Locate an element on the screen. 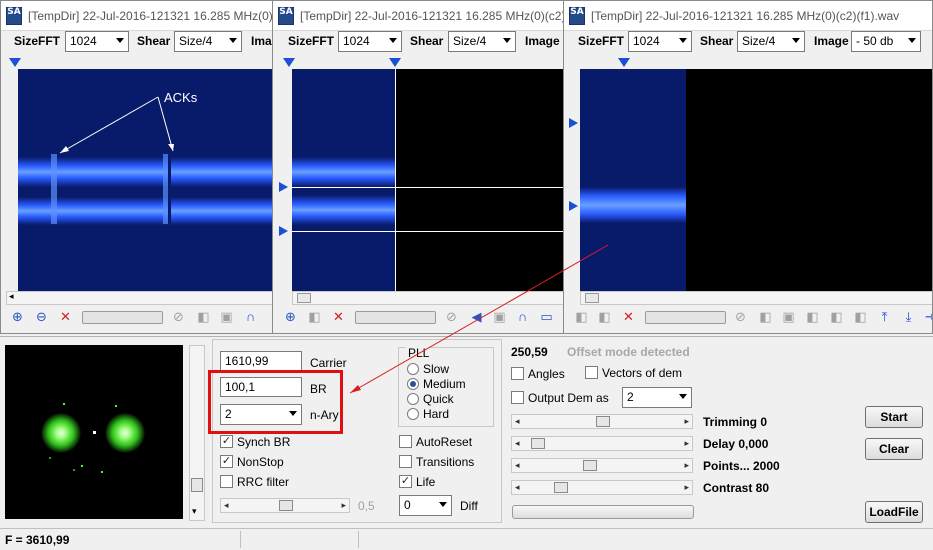 Image resolution: width=933 pixels, height=550 pixels. pll-title: PLL is located at coordinates (419, 353).